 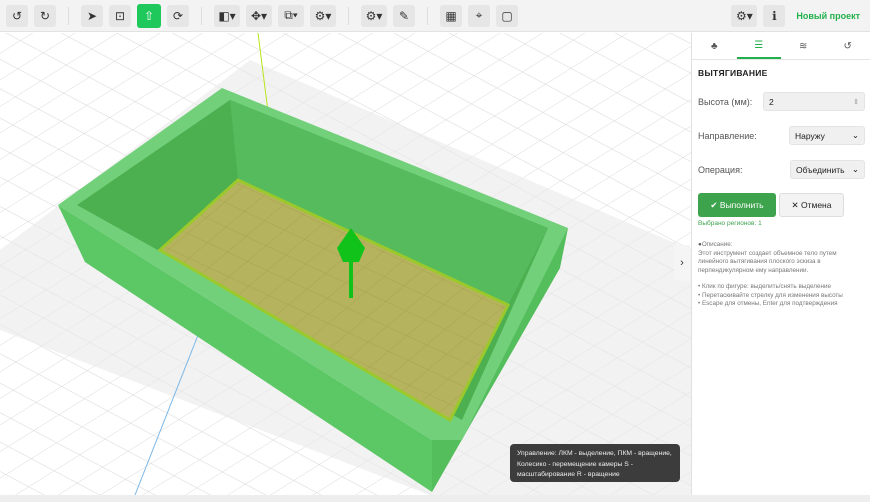 I want to click on revolve-tool-button: ⟳, so click(x=178, y=15).